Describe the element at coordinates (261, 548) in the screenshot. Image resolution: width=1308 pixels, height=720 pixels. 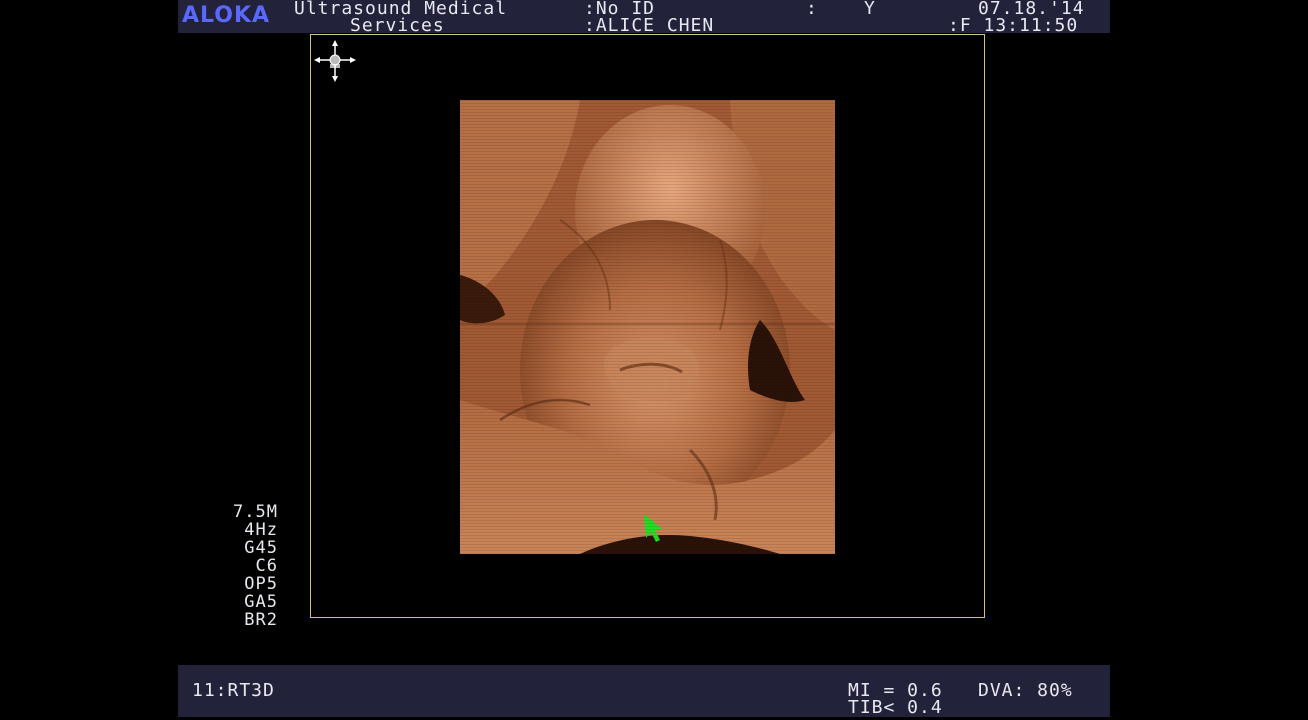
I see `param-gain: G45` at that location.